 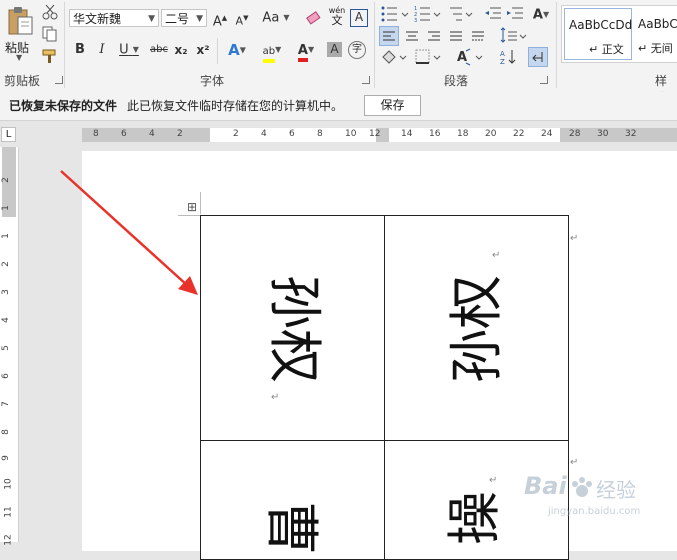 What do you see at coordinates (159, 50) in the screenshot?
I see `strikethrough-button: abc` at bounding box center [159, 50].